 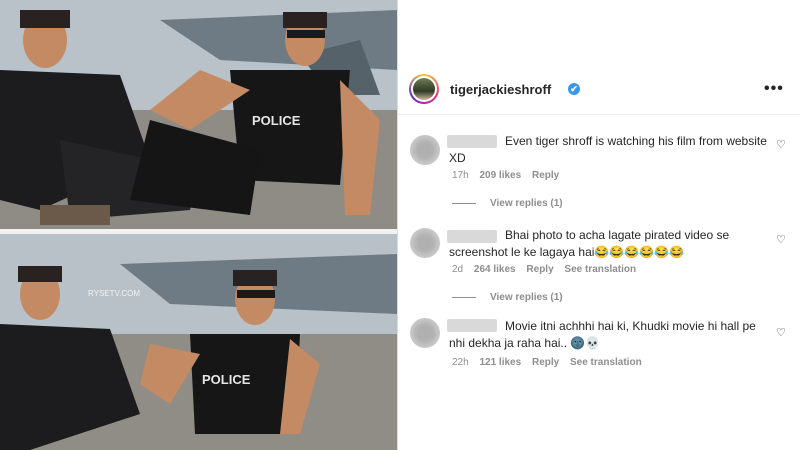 What do you see at coordinates (500, 89) in the screenshot?
I see `profile-username: tigerjackieshroff` at bounding box center [500, 89].